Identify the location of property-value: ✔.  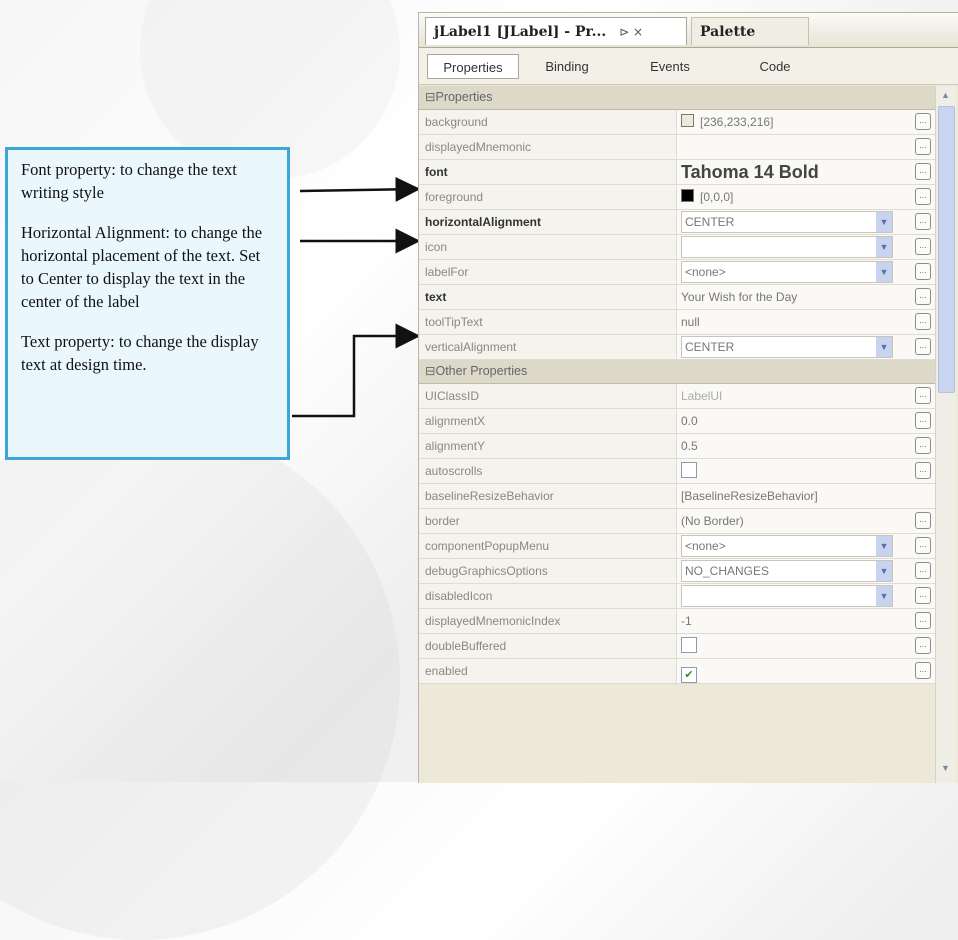
(788, 671).